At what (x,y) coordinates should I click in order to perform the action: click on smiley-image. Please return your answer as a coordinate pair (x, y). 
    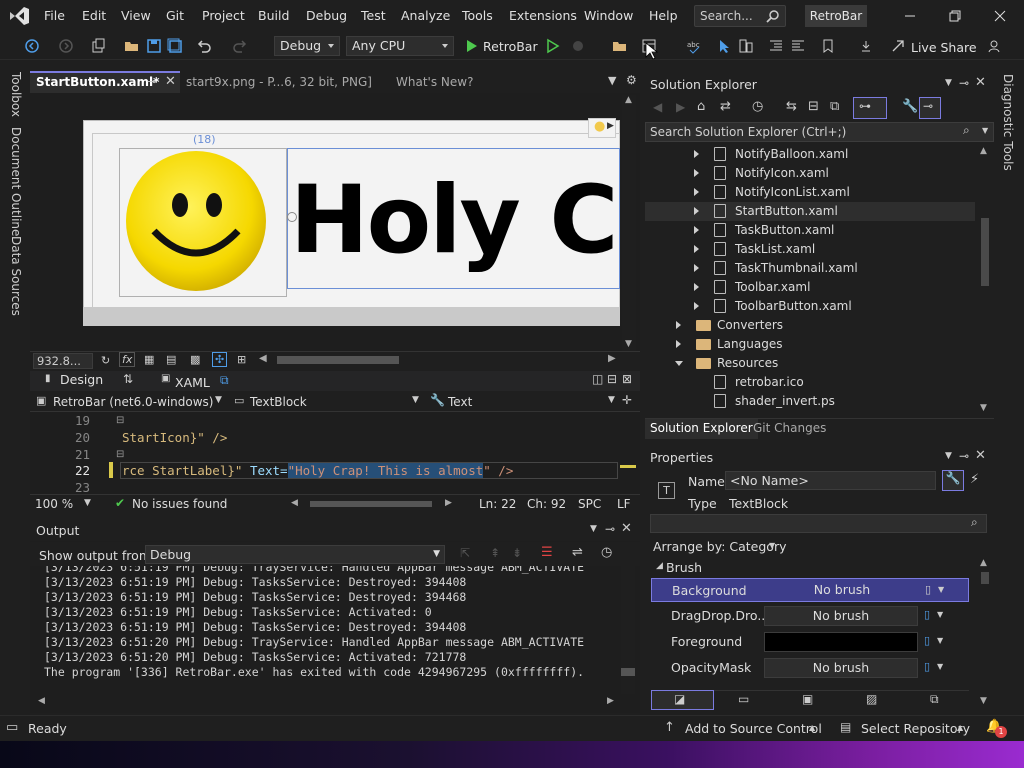
    Looking at the image, I should click on (196, 221).